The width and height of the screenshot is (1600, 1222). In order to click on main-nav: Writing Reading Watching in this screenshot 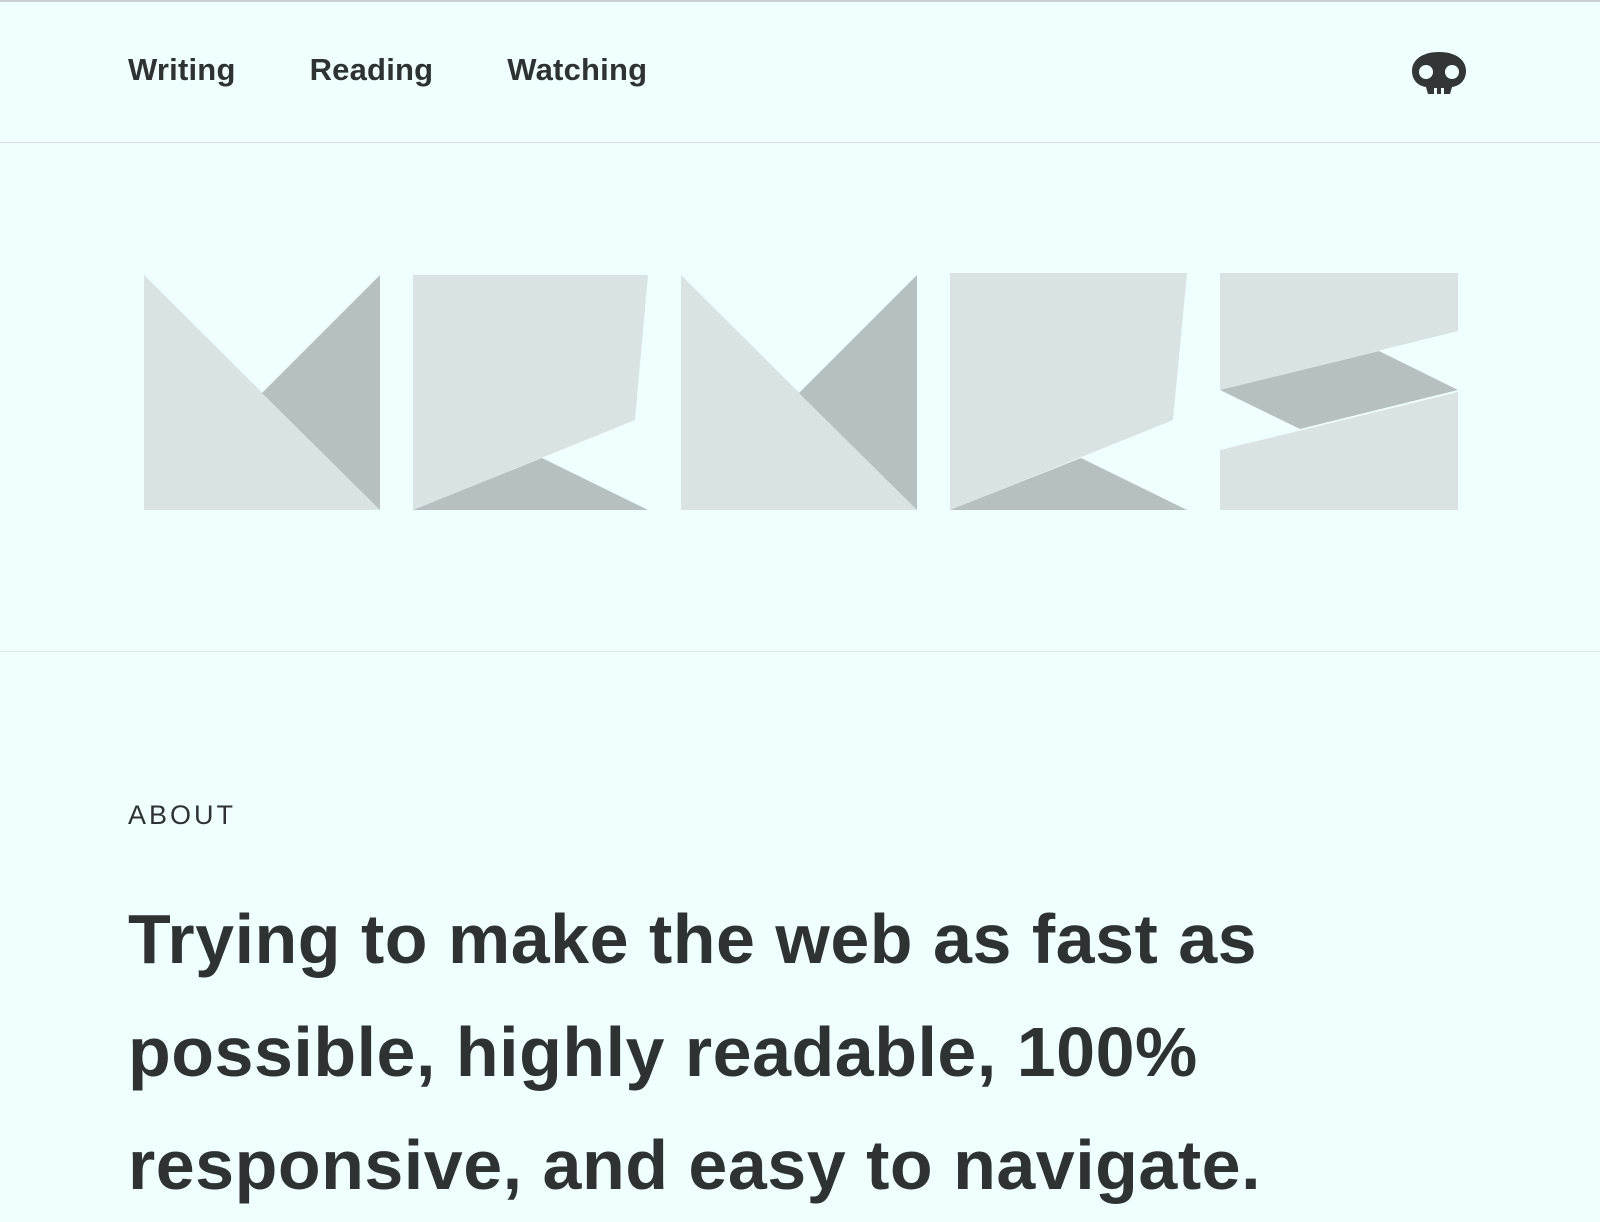, I will do `click(387, 70)`.